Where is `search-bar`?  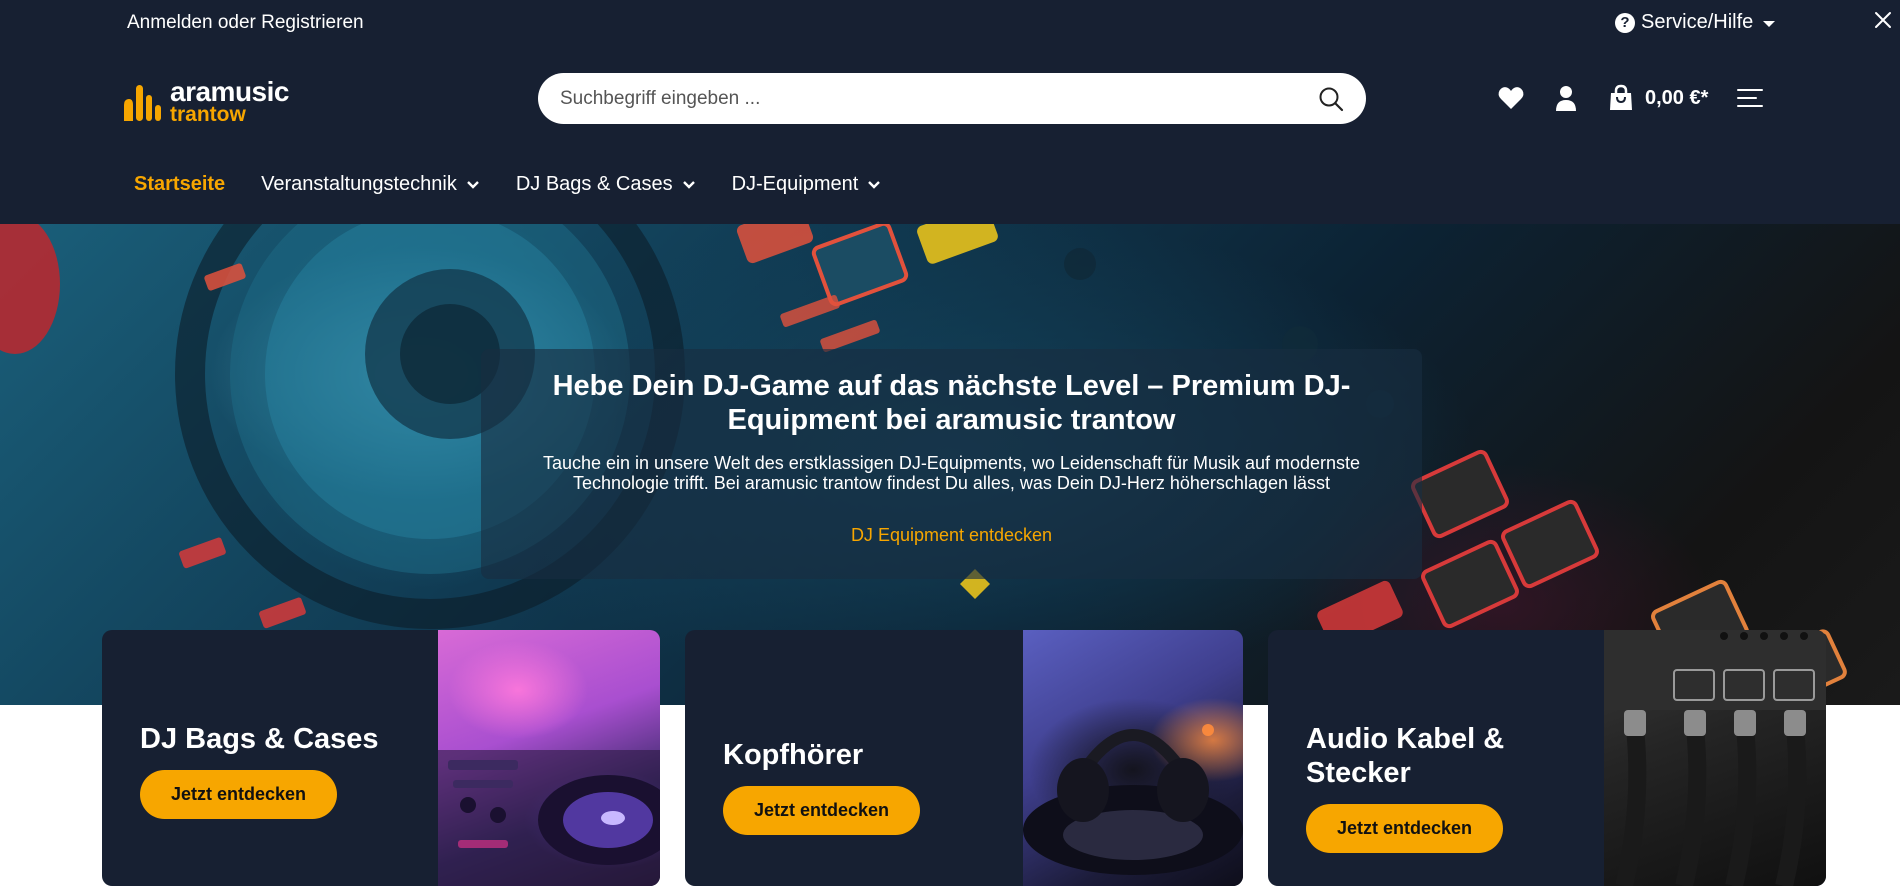
search-bar is located at coordinates (952, 98).